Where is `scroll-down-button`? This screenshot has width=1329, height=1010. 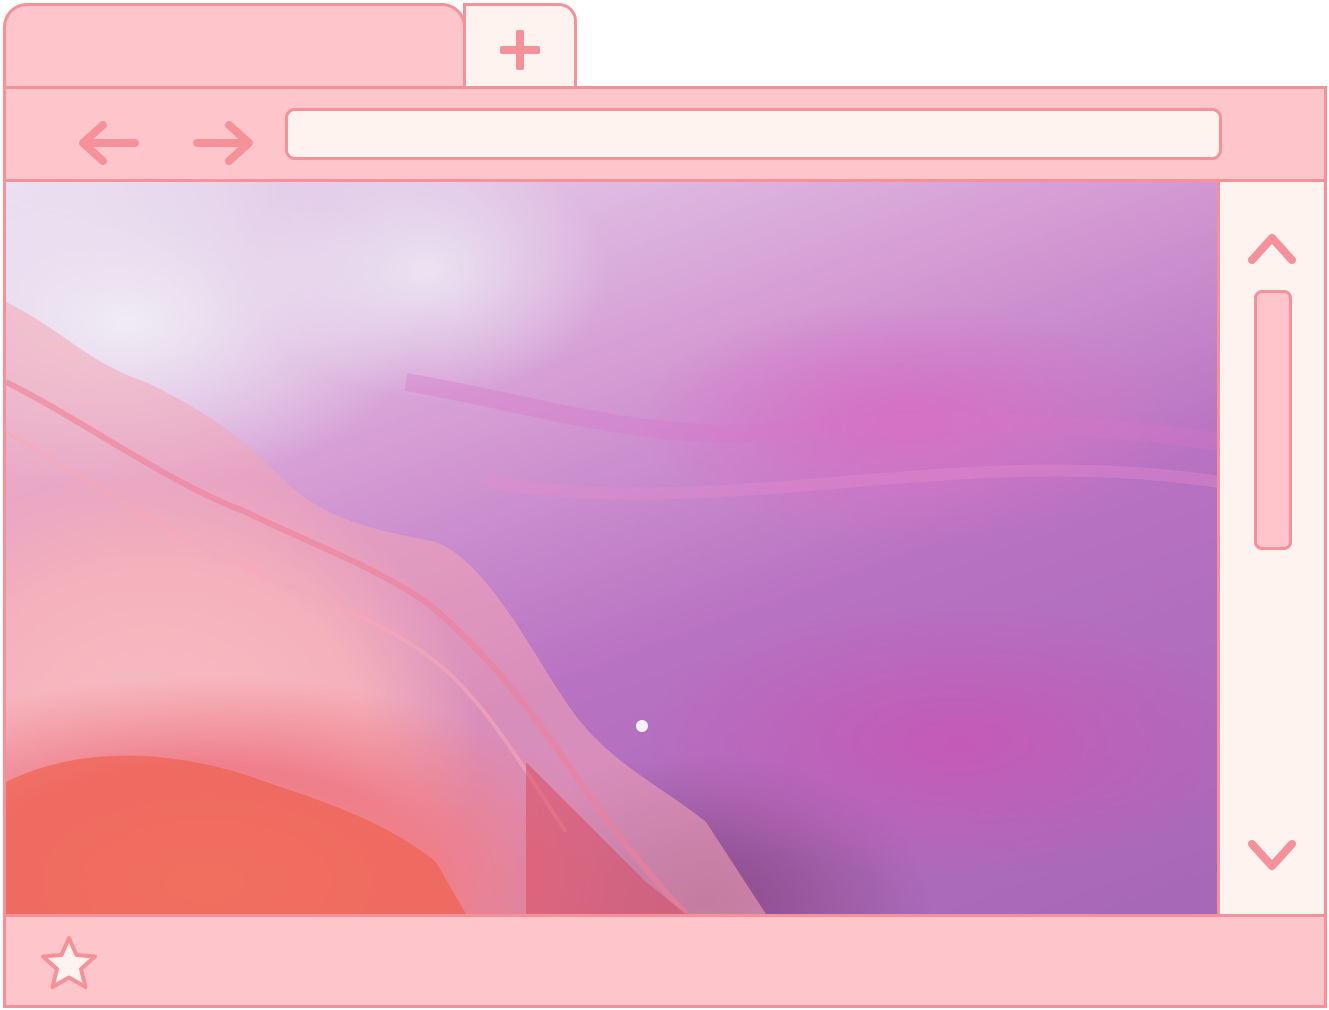
scroll-down-button is located at coordinates (1272, 856).